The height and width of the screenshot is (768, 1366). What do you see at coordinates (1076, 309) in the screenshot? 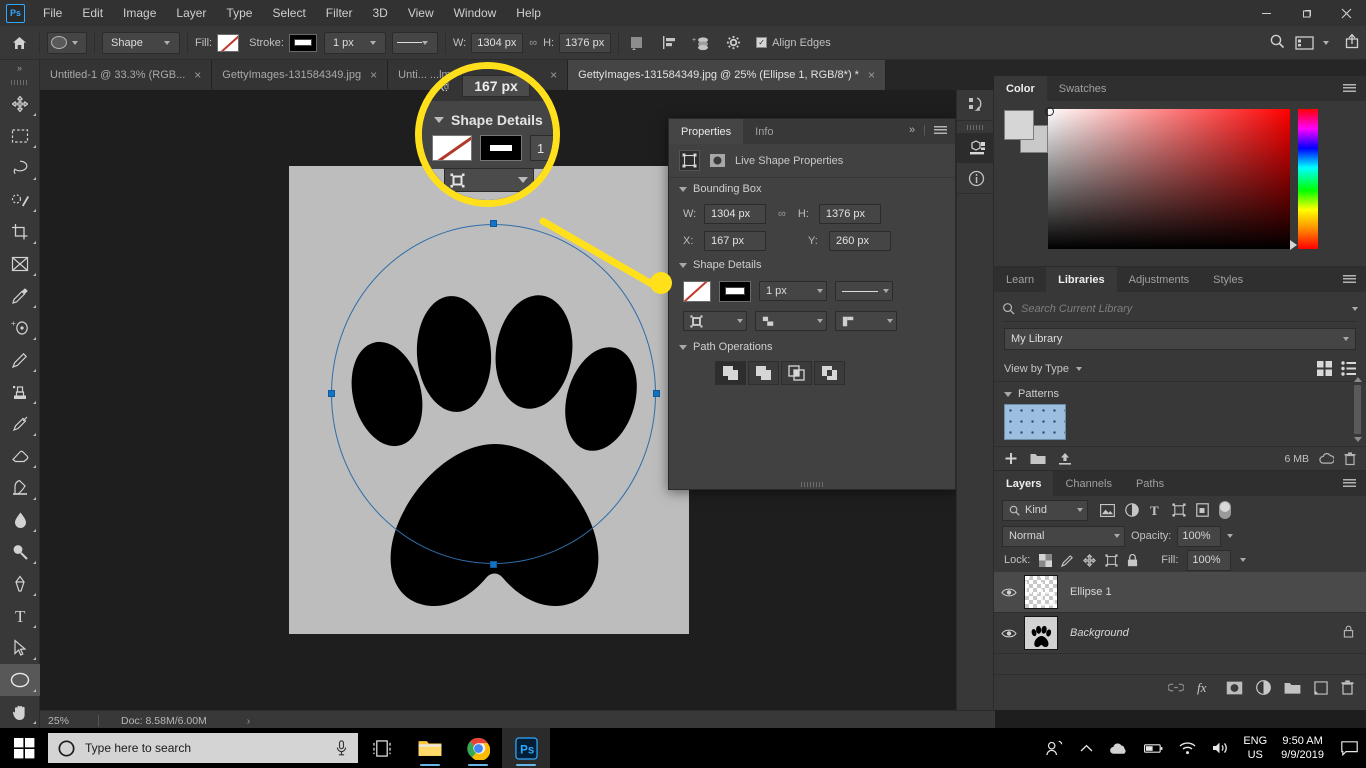
I see `library-search-input: Search Current Library` at bounding box center [1076, 309].